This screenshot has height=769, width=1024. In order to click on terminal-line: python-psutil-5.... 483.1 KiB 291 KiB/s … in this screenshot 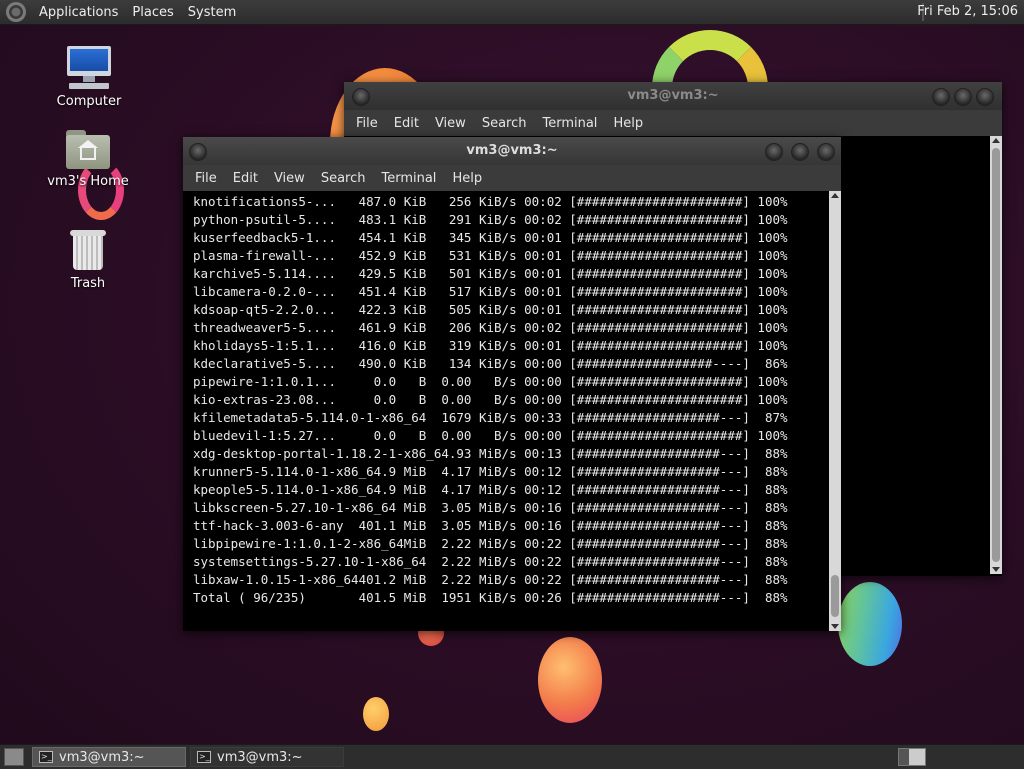, I will do `click(490, 219)`.